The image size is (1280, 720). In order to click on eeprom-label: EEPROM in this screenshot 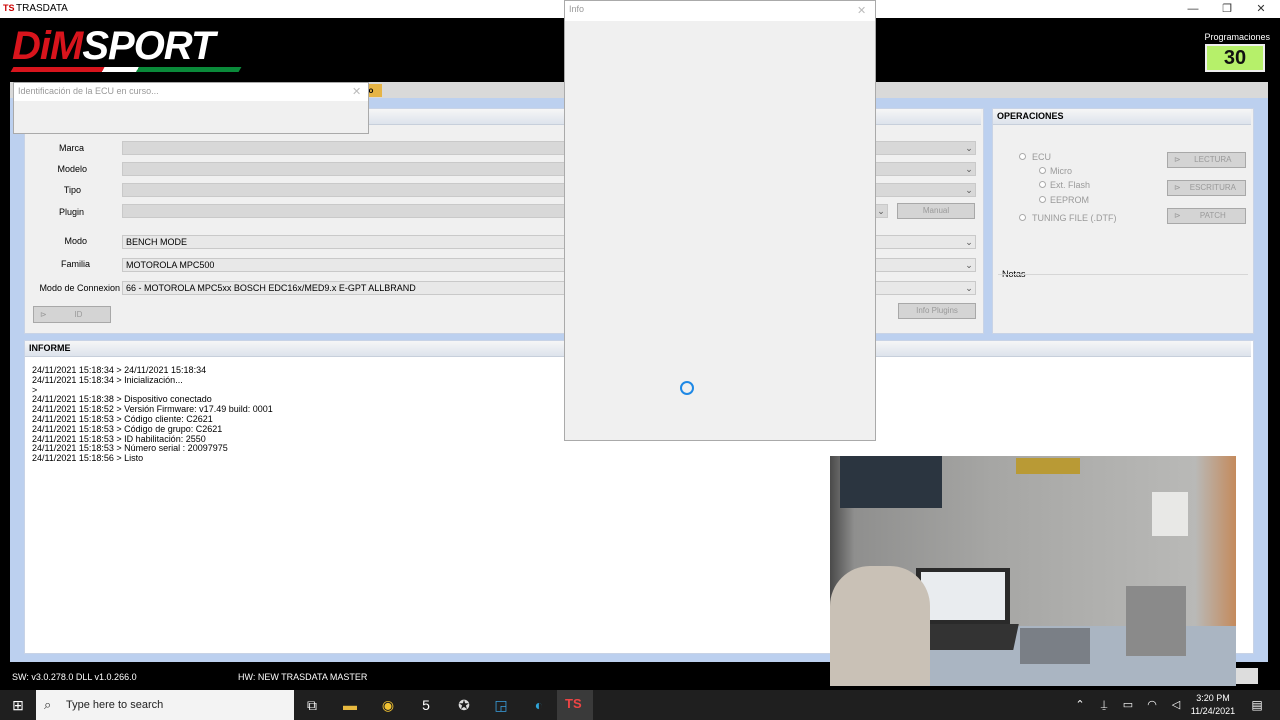, I will do `click(1070, 200)`.